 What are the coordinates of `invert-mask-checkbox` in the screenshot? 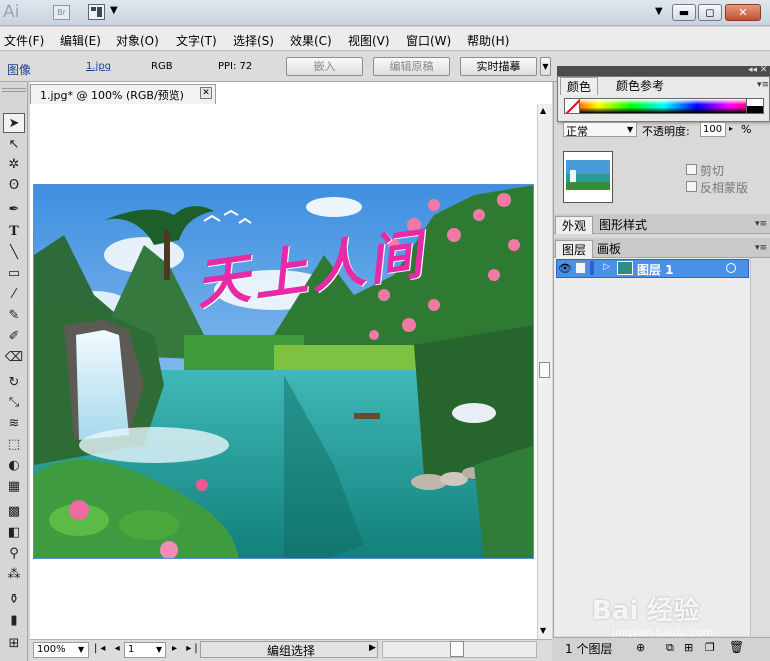 It's located at (691, 186).